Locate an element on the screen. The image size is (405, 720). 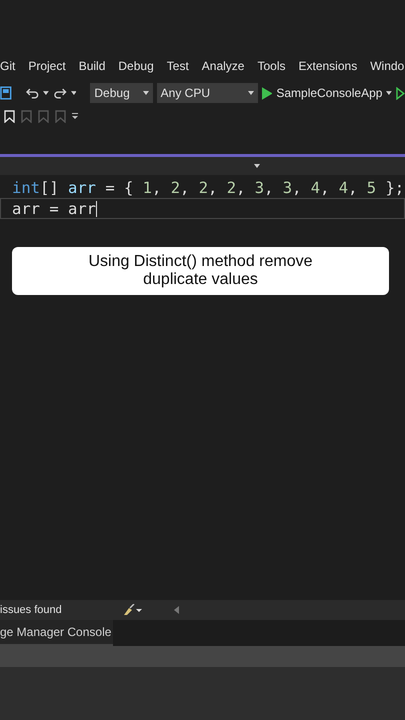
menu-item: Git is located at coordinates (8, 66).